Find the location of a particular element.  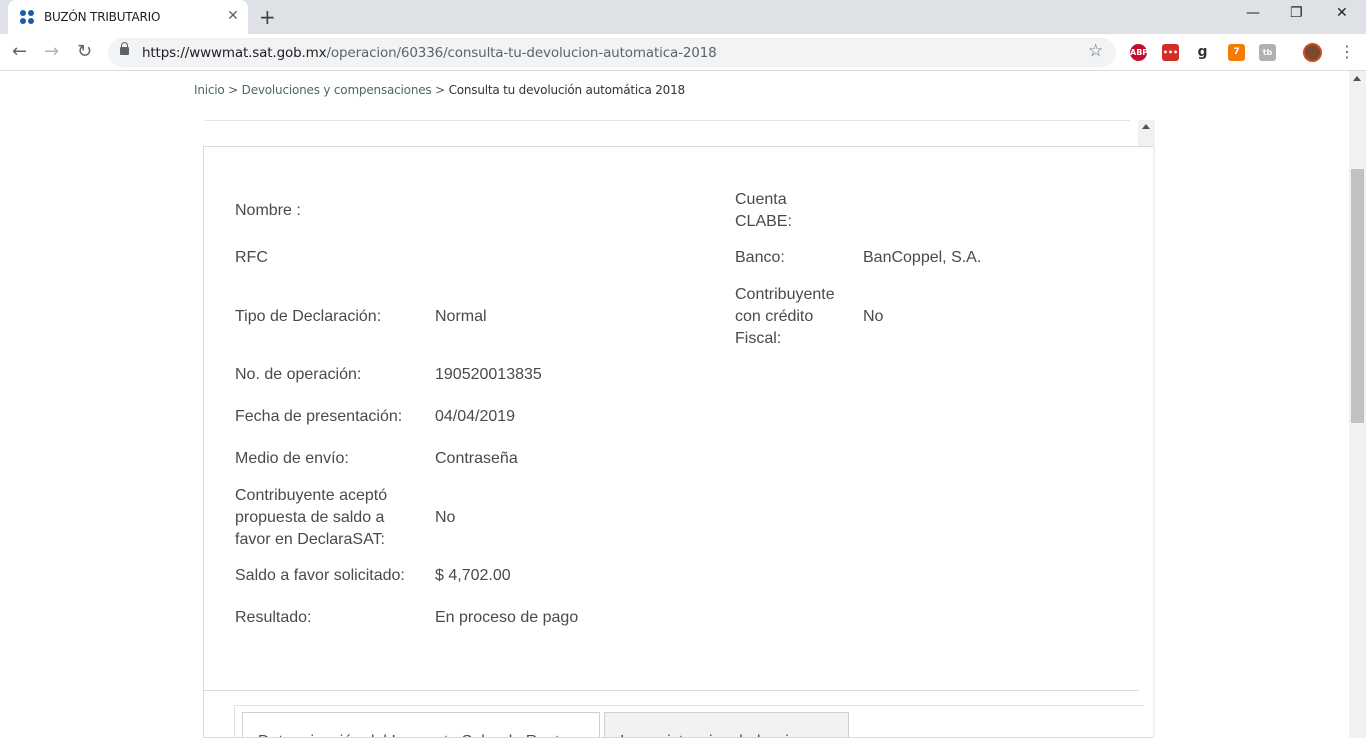

scroll-up-arrow-icon is located at coordinates (1357, 78).